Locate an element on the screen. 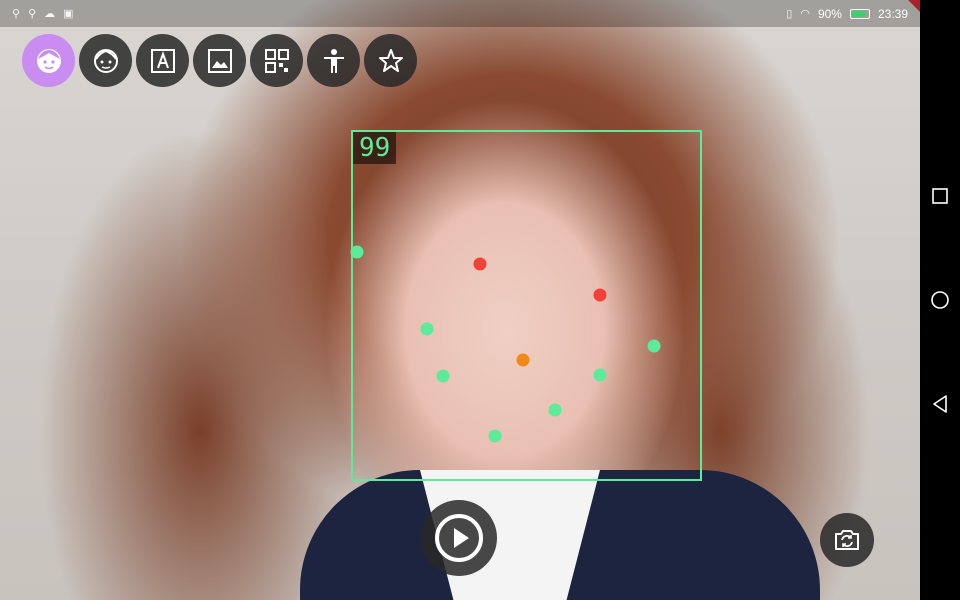 This screenshot has height=600, width=960. cloud-icon: ☁ is located at coordinates (50, 14).